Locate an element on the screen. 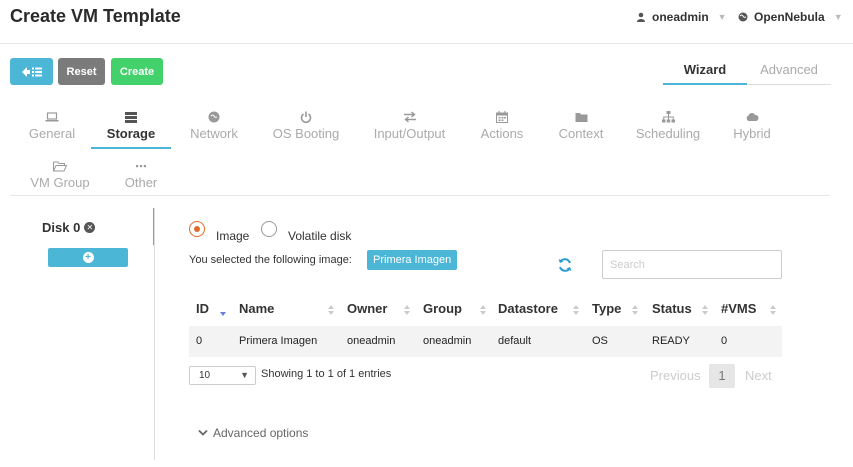 Image resolution: width=853 pixels, height=467 pixels. tab-general: General is located at coordinates (52, 125).